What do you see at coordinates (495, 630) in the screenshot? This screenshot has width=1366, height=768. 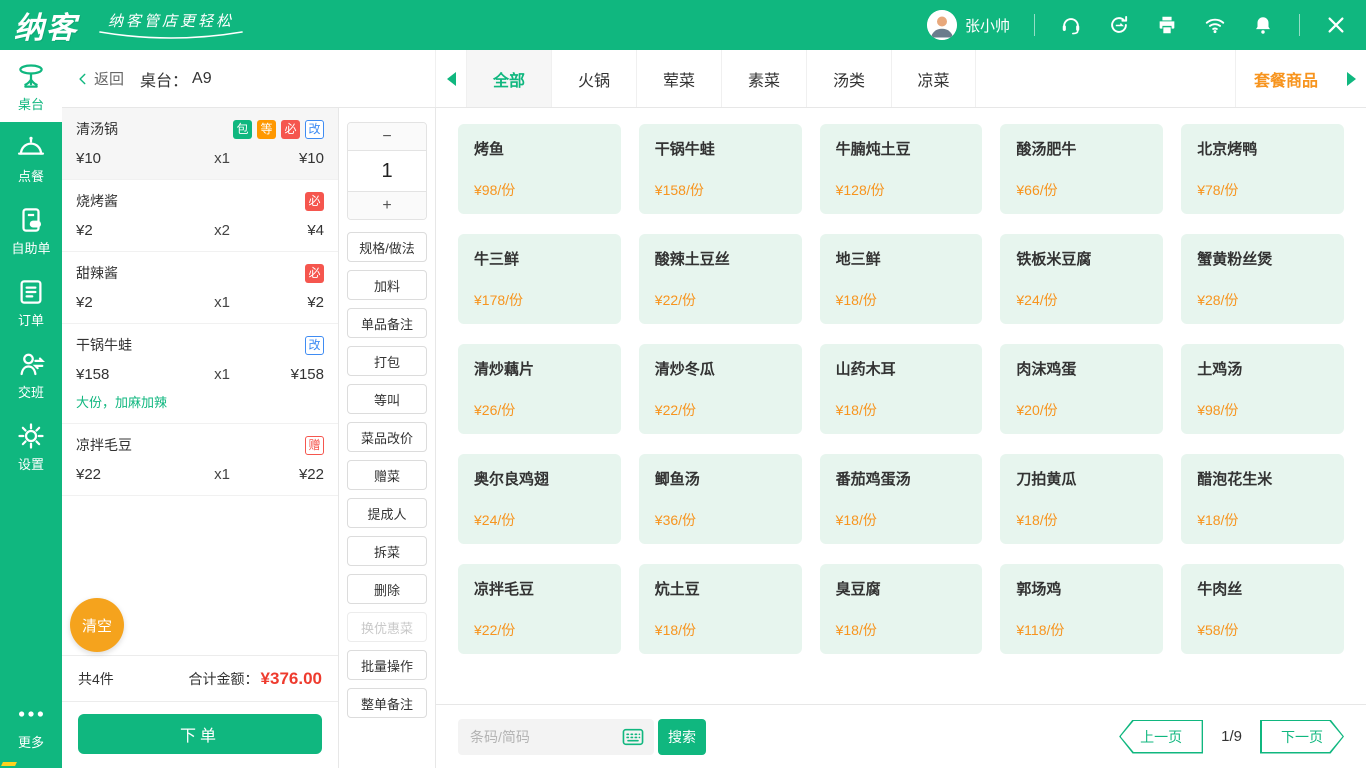 I see `menu-item-price: ¥22/份` at bounding box center [495, 630].